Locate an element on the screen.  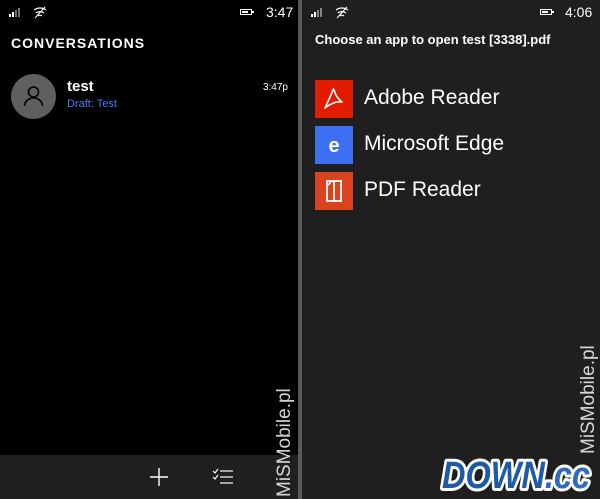
app-bar is located at coordinates (149, 477).